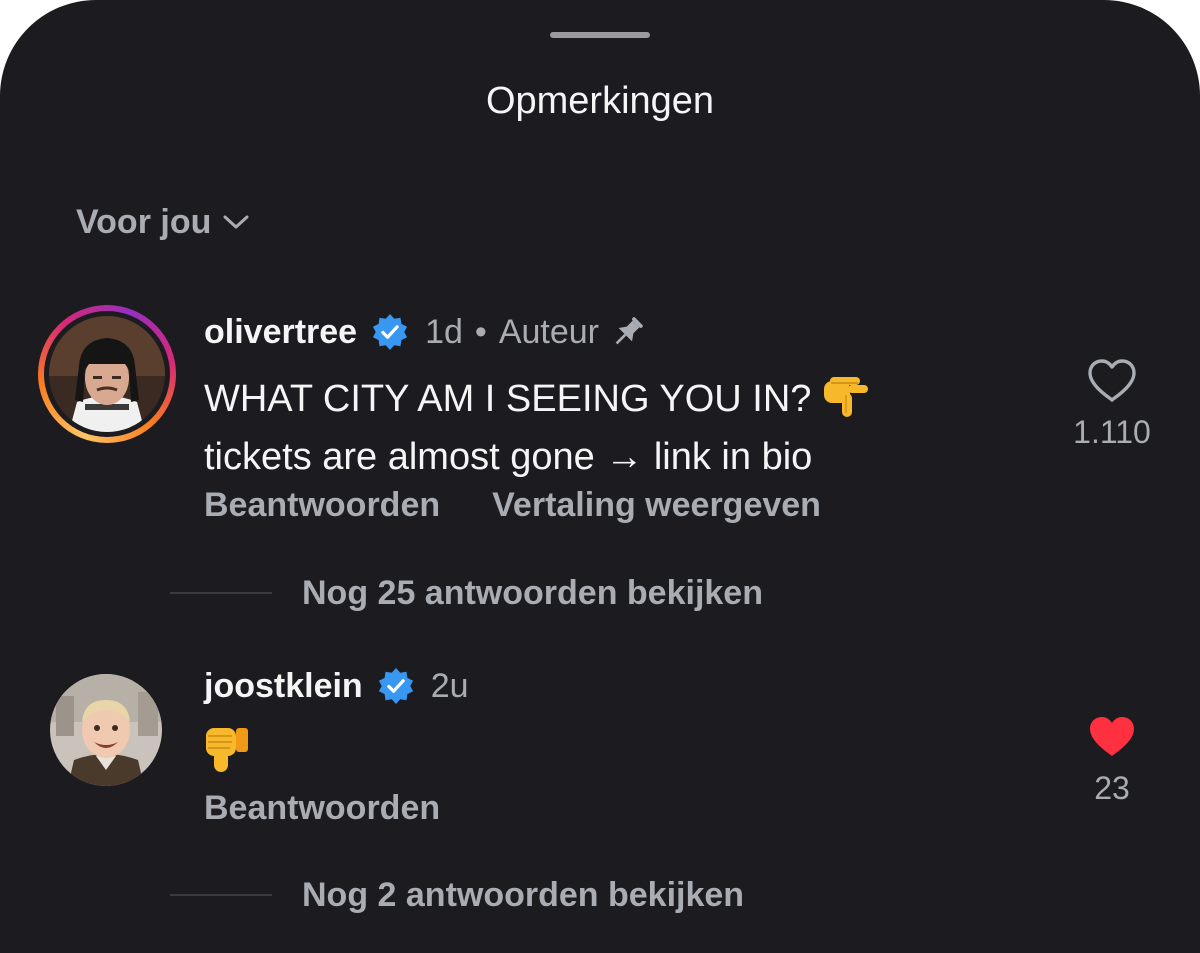  I want to click on pin-icon, so click(629, 331).